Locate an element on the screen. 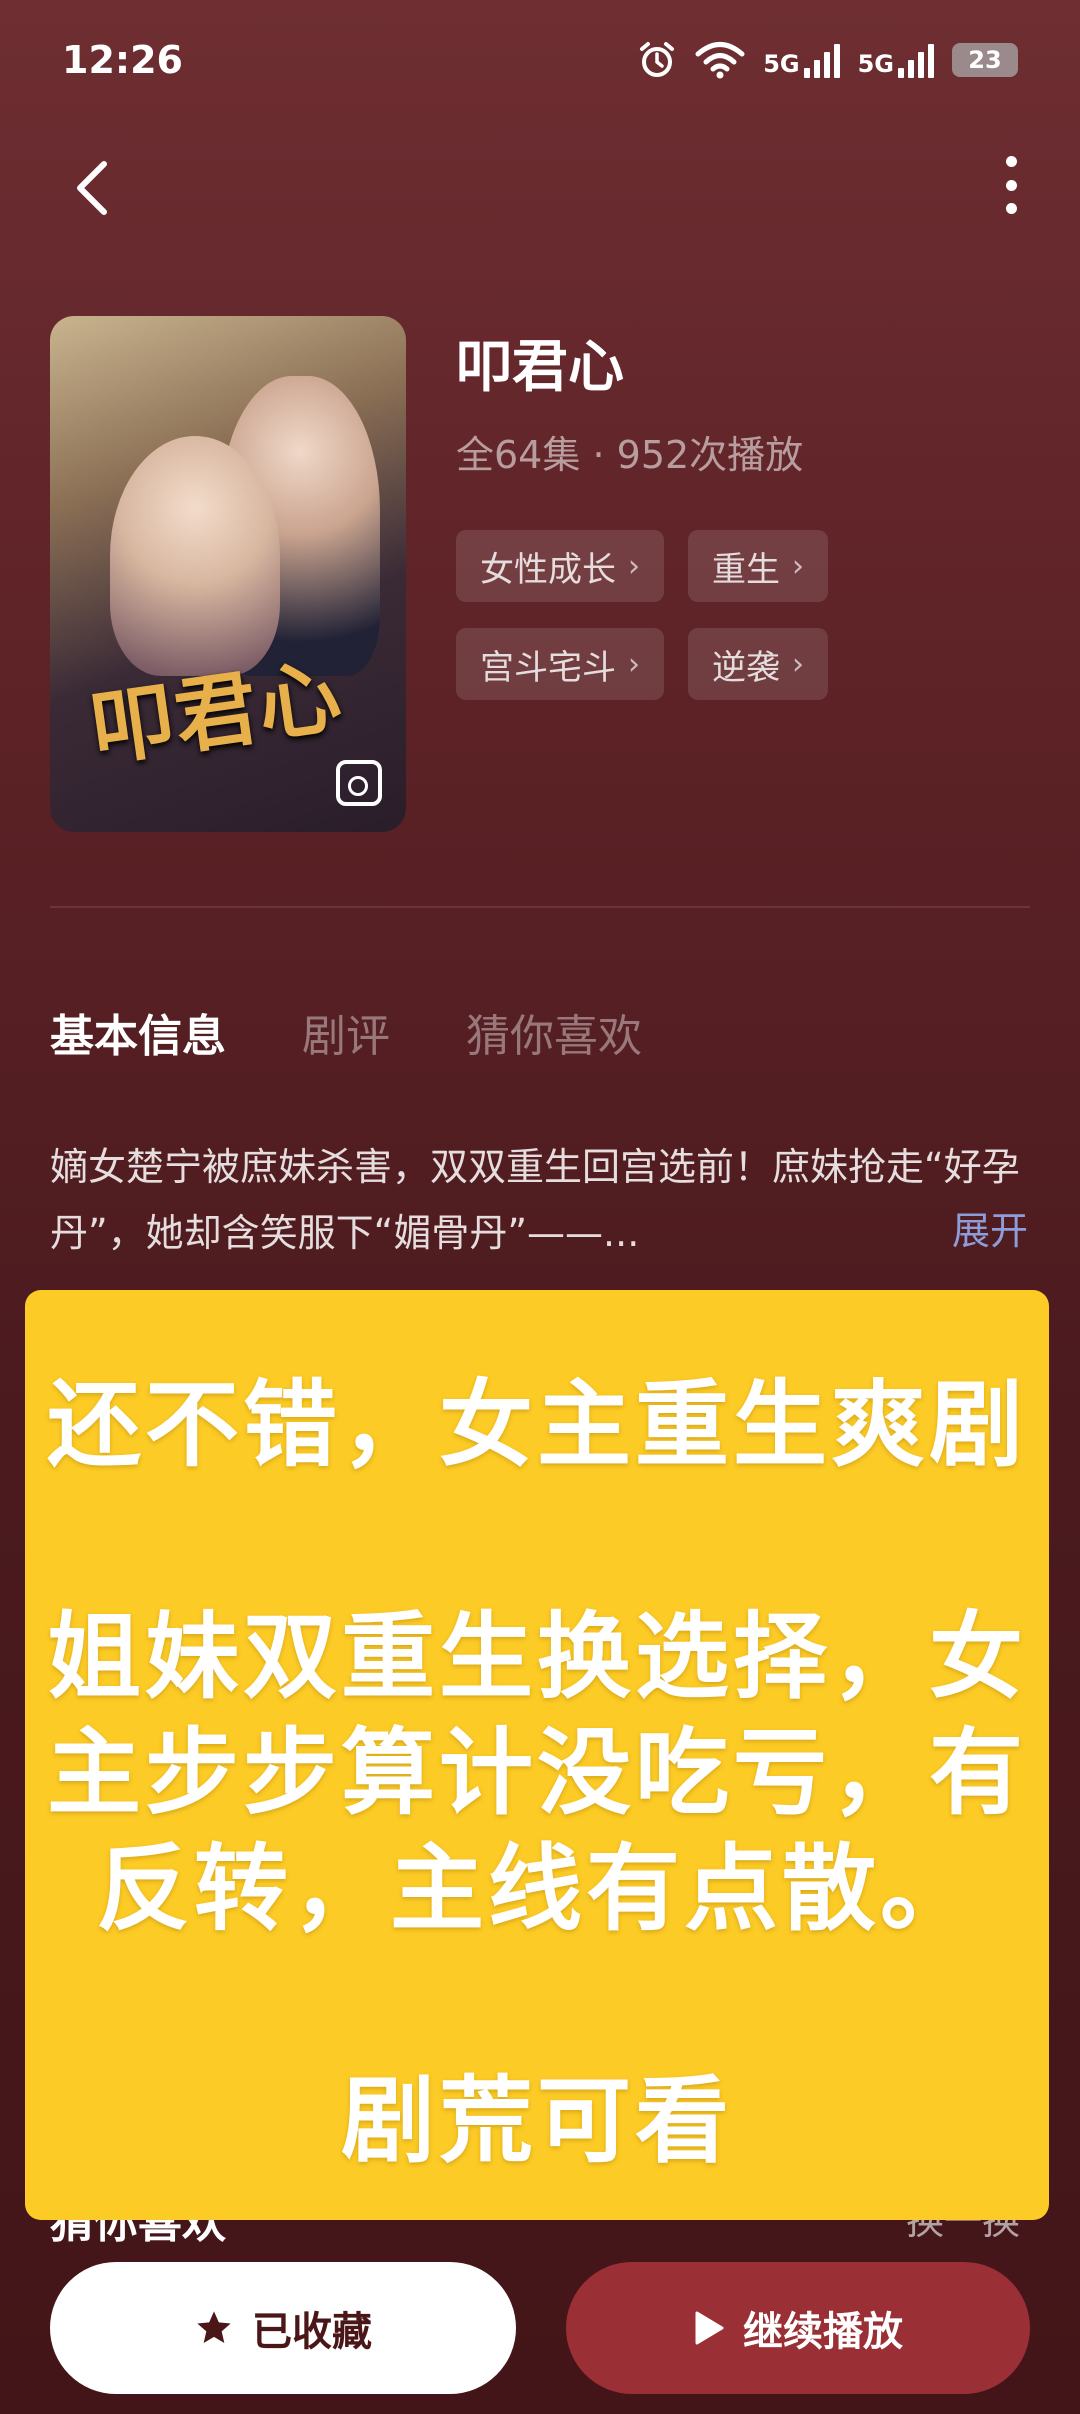  tag-palace-intrigue: 宫斗宅斗 › is located at coordinates (560, 664).